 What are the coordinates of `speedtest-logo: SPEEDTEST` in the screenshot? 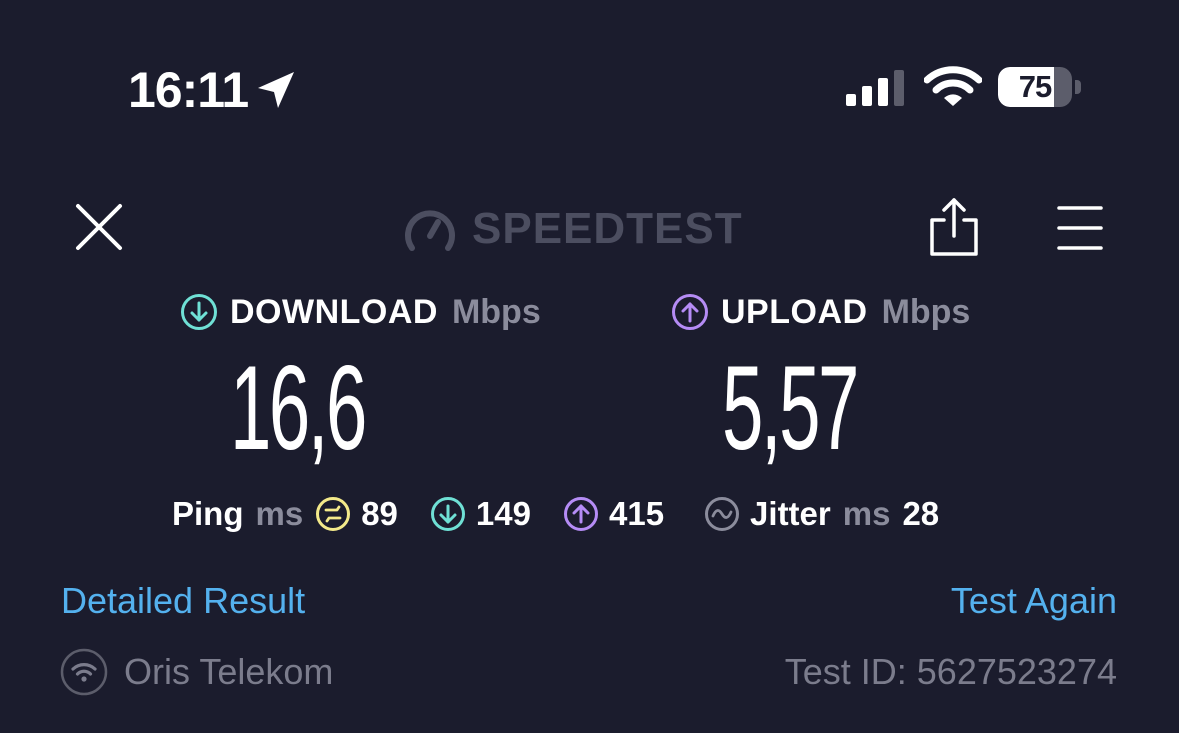 It's located at (590, 229).